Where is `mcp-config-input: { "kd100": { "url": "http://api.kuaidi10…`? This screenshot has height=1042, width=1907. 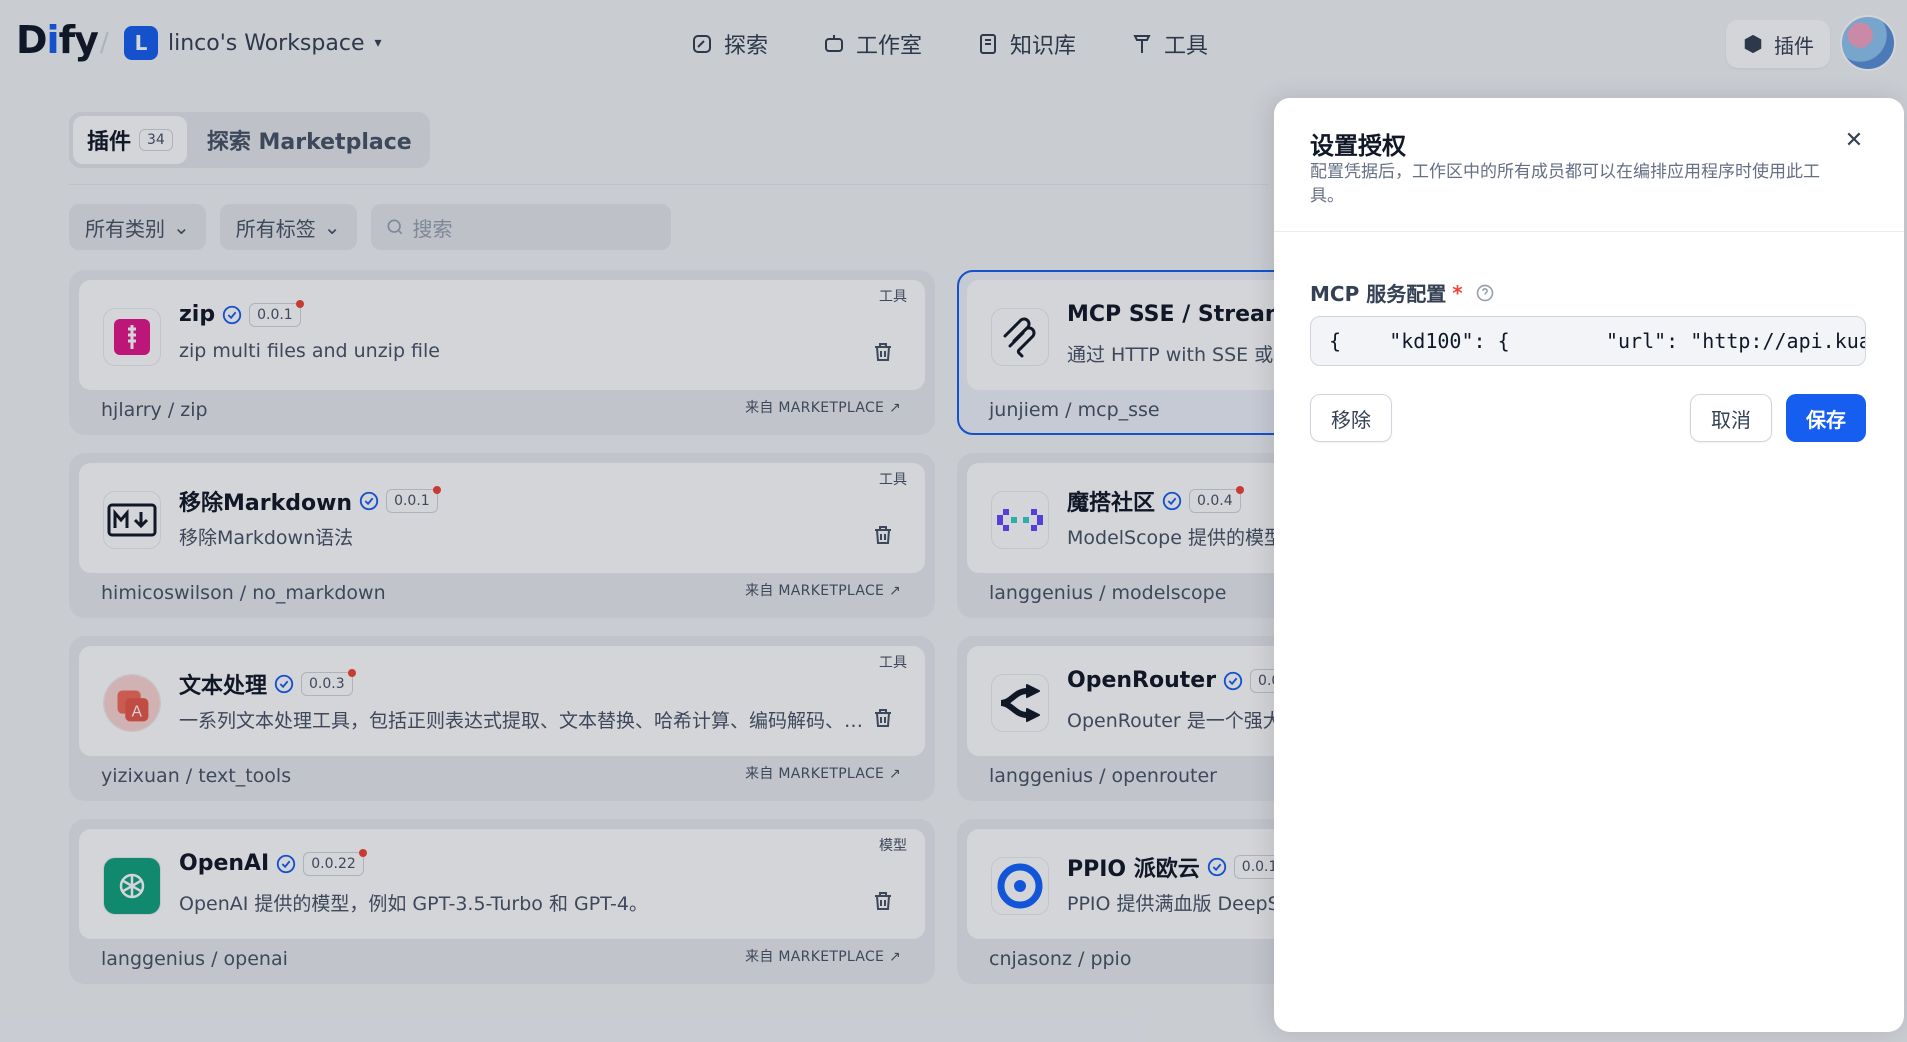 mcp-config-input: { "kd100": { "url": "http://api.kuaidi10… is located at coordinates (1588, 341).